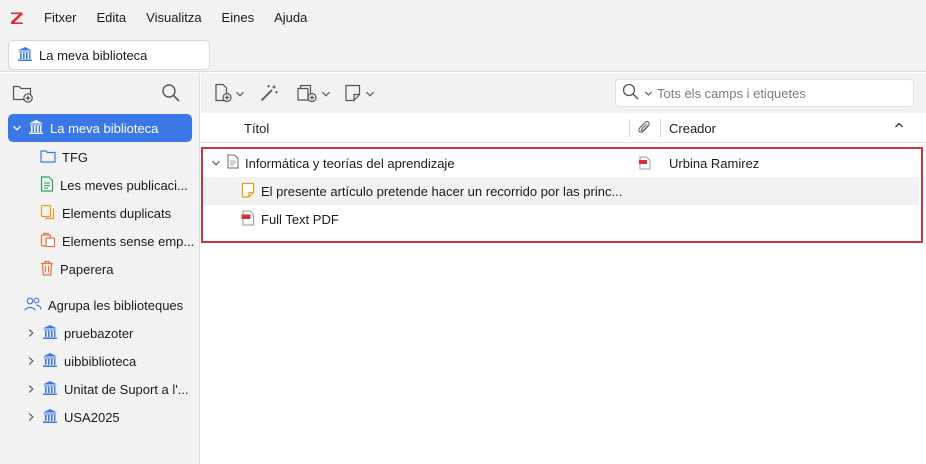  What do you see at coordinates (104, 128) in the screenshot?
I see `sidebar-item-label: La meva biblioteca` at bounding box center [104, 128].